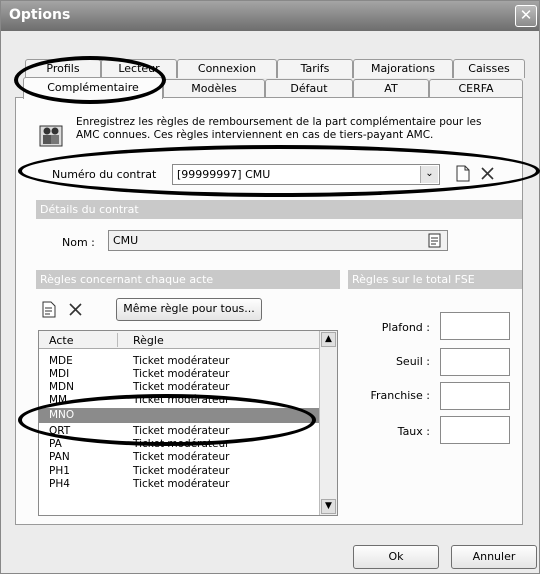 The height and width of the screenshot is (574, 540). What do you see at coordinates (75, 309) in the screenshot?
I see `remove-rule-icon` at bounding box center [75, 309].